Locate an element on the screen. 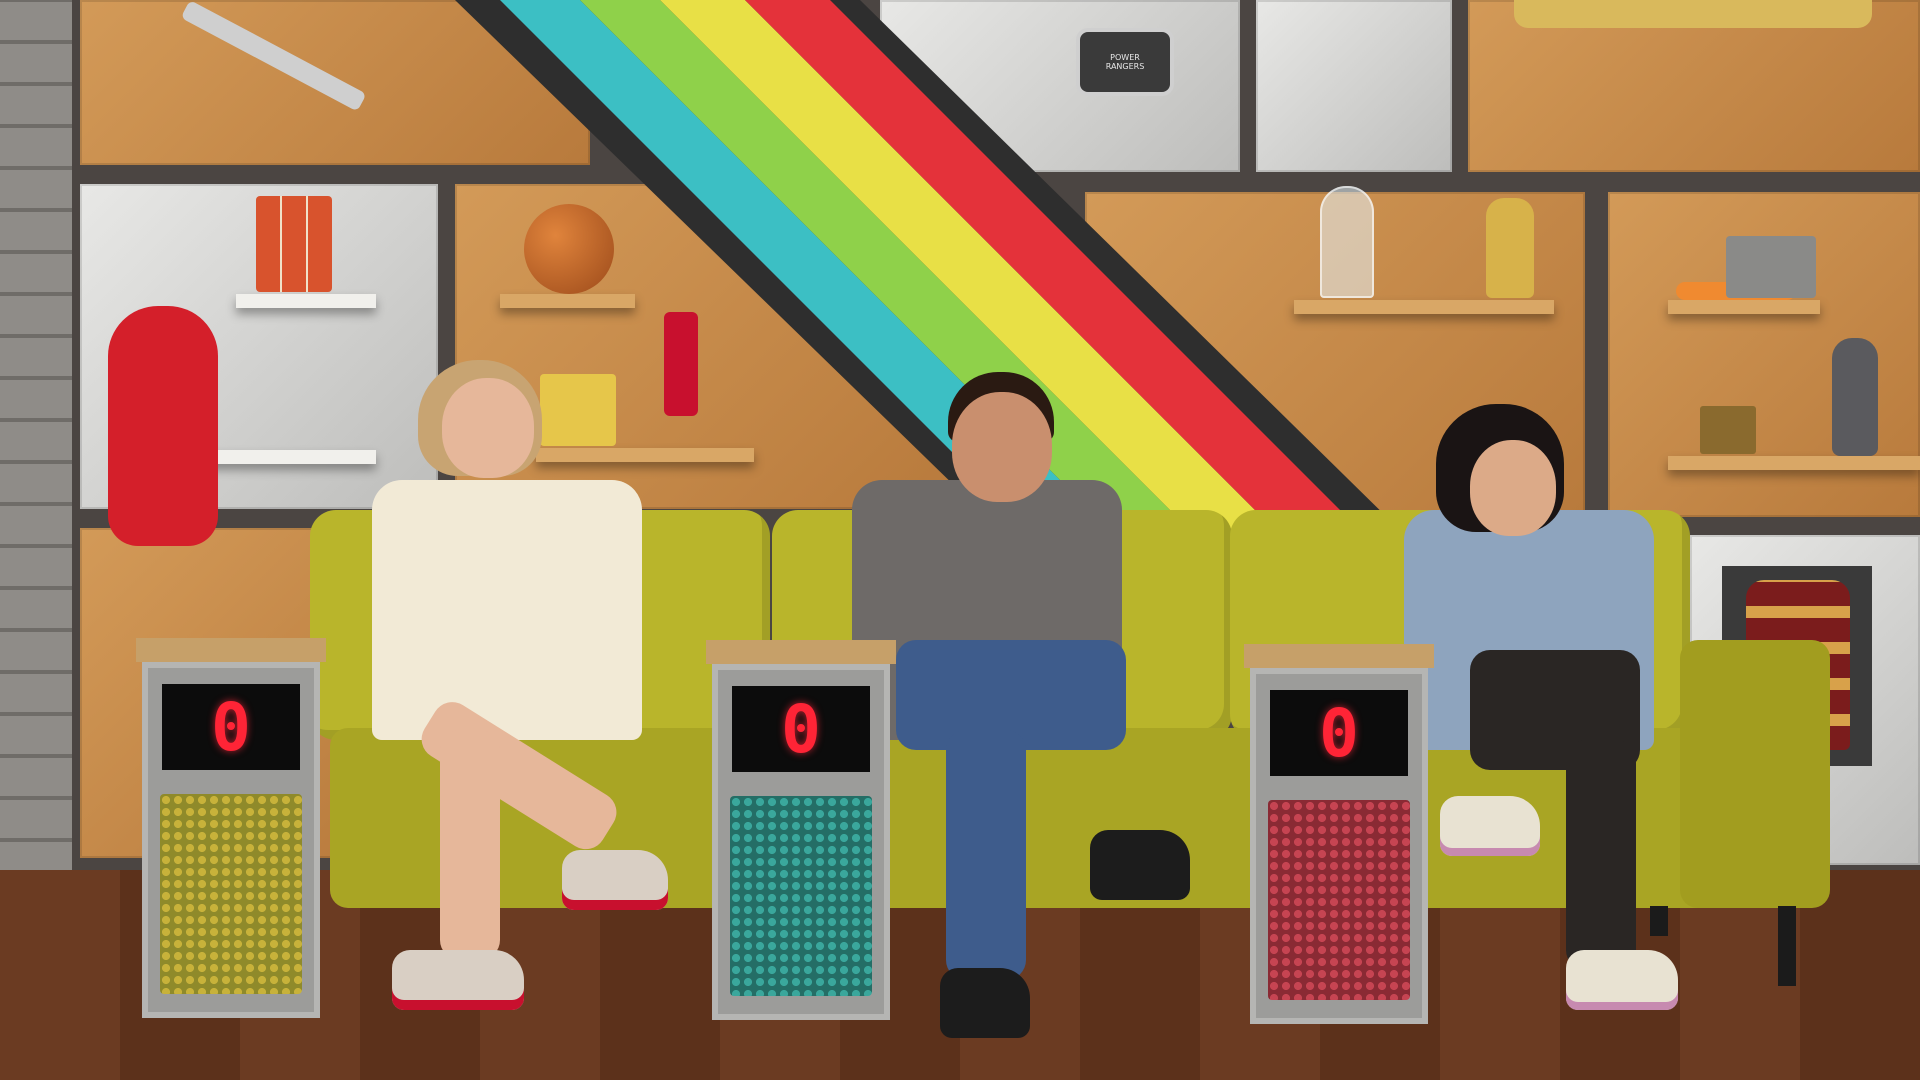 The image size is (1920, 1080). score-right: 0 is located at coordinates (1339, 733).